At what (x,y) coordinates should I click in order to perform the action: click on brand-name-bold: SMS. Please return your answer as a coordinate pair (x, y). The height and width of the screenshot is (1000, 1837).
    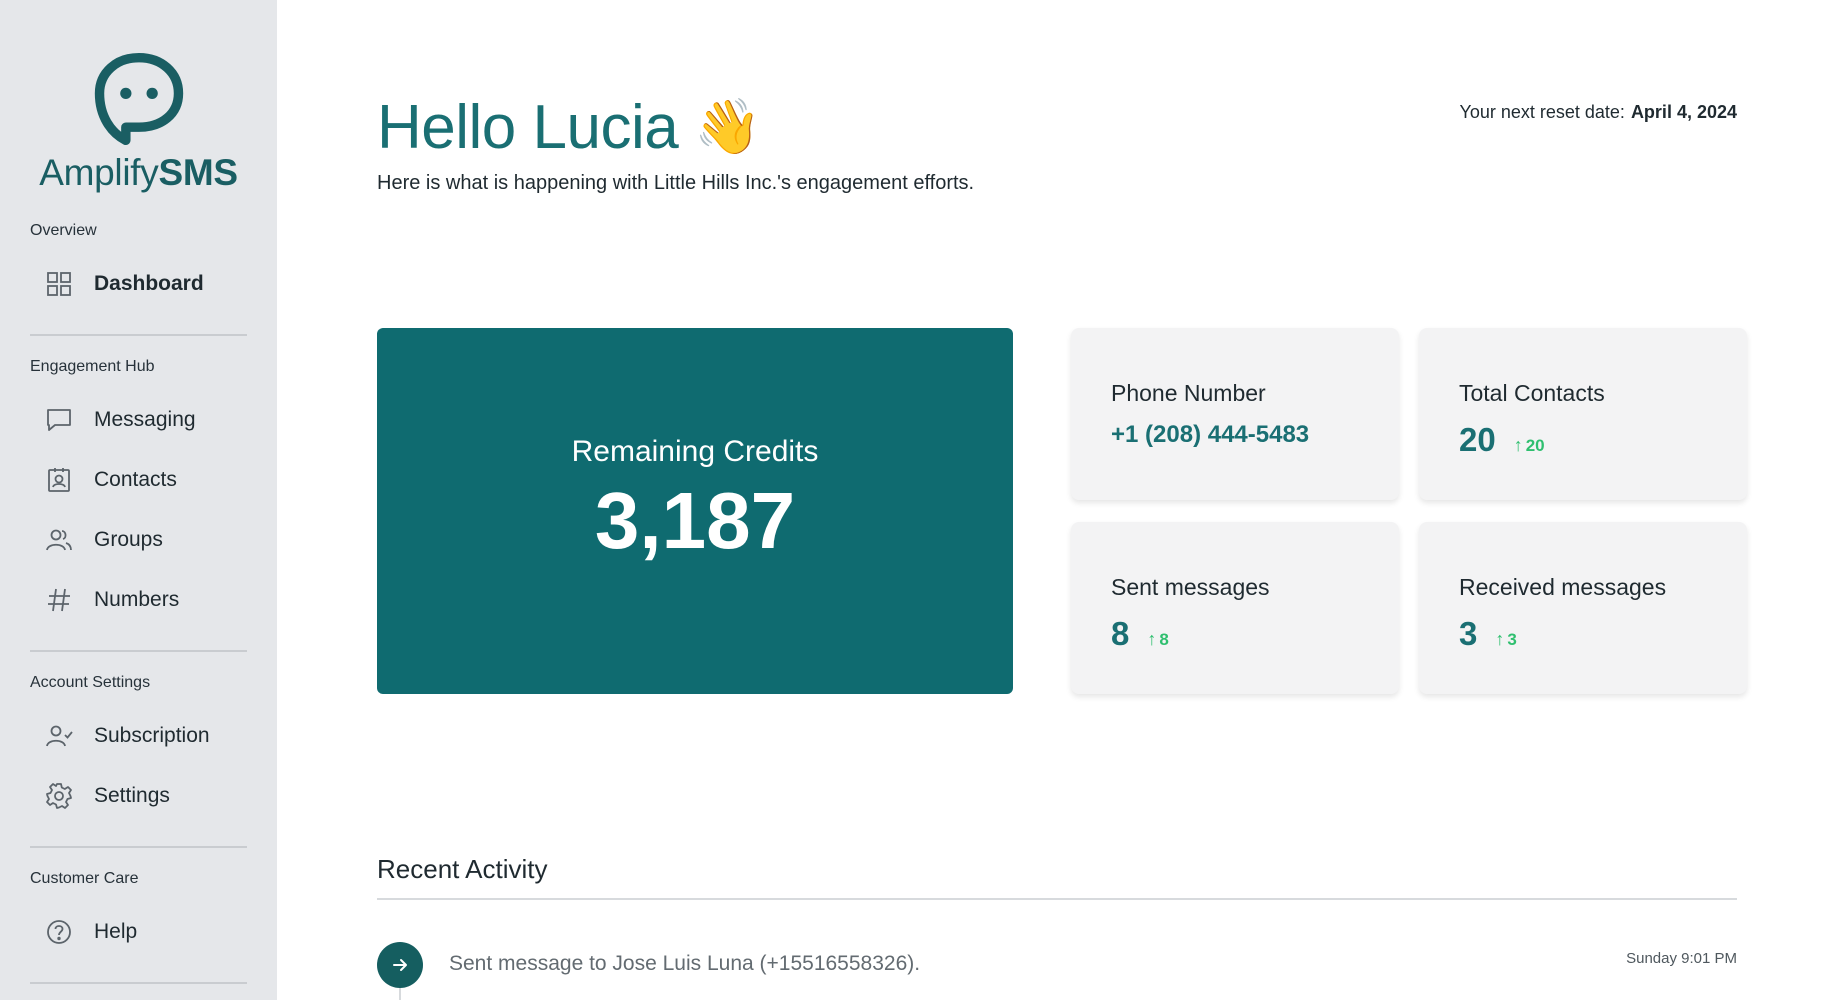
    Looking at the image, I should click on (198, 172).